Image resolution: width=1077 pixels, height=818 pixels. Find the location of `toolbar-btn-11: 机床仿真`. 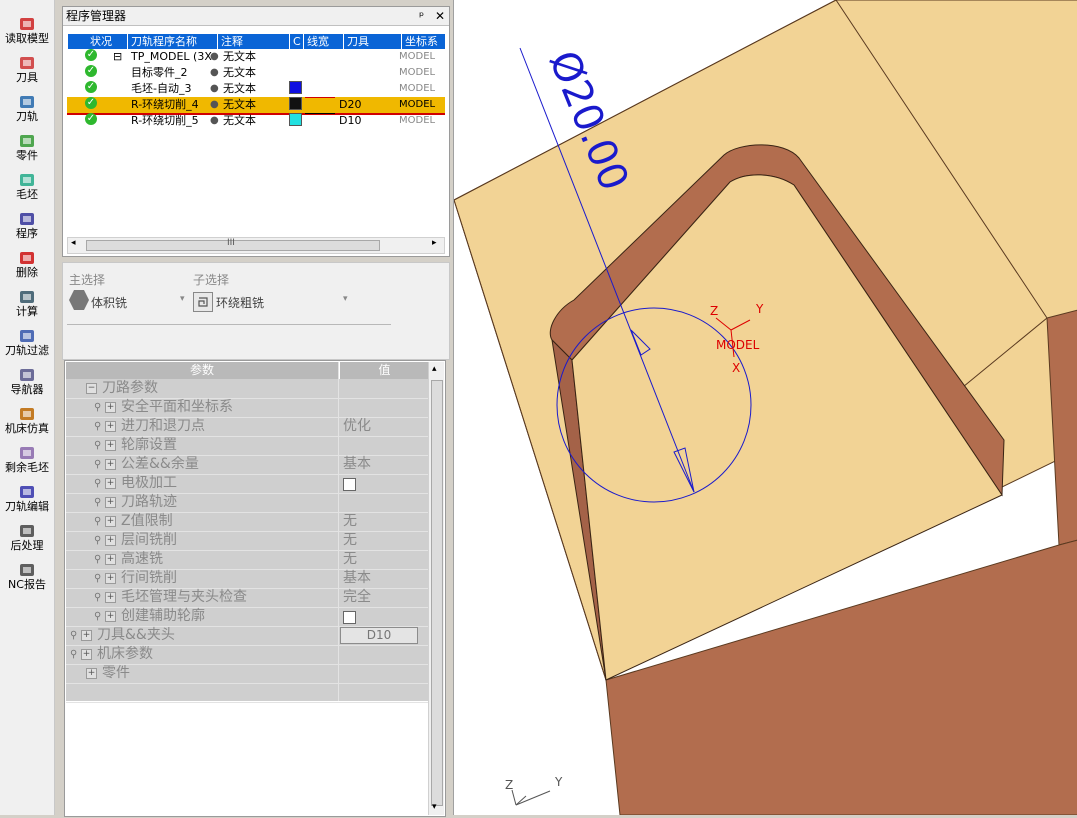

toolbar-btn-11: 机床仿真 is located at coordinates (27, 419).